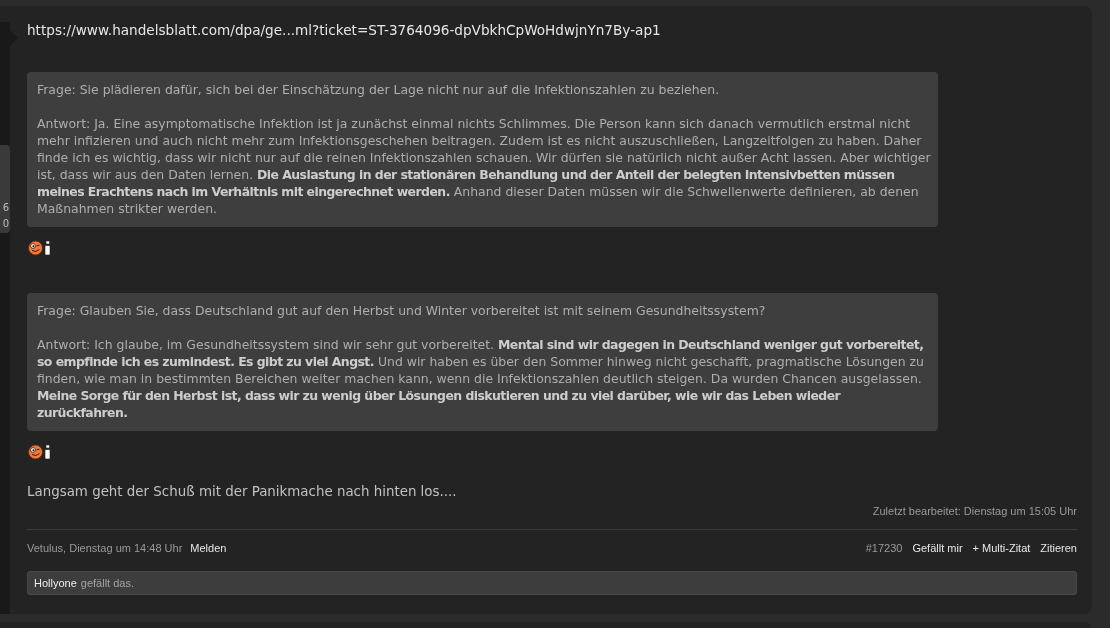  What do you see at coordinates (481, 378) in the screenshot?
I see `answer-text: Antwort: Ich glaube, im Gesundheitssystem sind wir sehr gut vorbereitet. Mental sind wir dagegen in Deutschland weniger gut vorbereitet, so empfinde ich es zumindest. Es gibt zu viel Angst. Und wir haben es über den Sommer hinweg nicht geschafft, pragmatische Lösungen zu finden, wie man in bestimmten Bereichen weiter machen kann, wenn die Infektionszahlen deutlich steigen. Da wurden Chancen ausgelassen. Meine Sorge für den Herbst ist, dass wir zu wenig über Lösungen diskutieren und zu viel darüber, wie wir das Leben wieder zurückfahren.` at bounding box center [481, 378].